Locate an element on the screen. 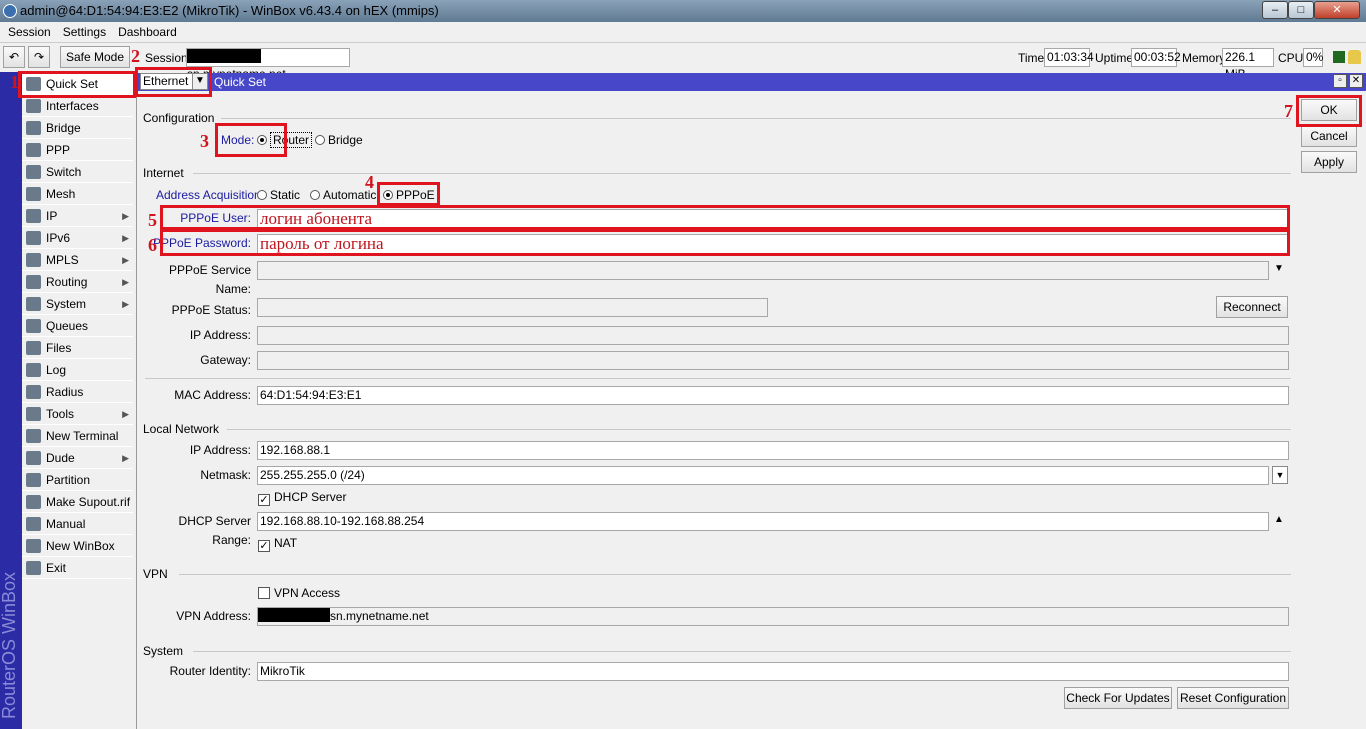  sidebar-item-partition: Partition is located at coordinates (77, 480).